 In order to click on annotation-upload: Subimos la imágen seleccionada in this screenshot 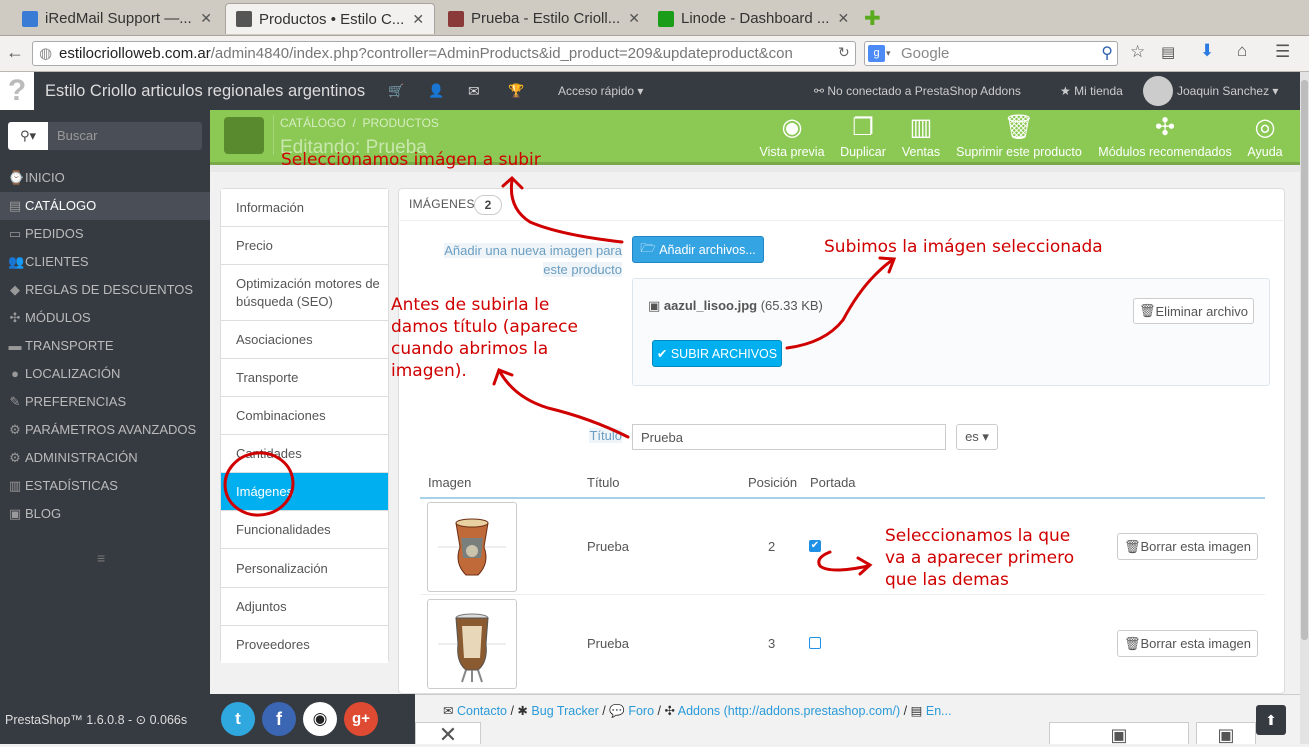, I will do `click(963, 247)`.